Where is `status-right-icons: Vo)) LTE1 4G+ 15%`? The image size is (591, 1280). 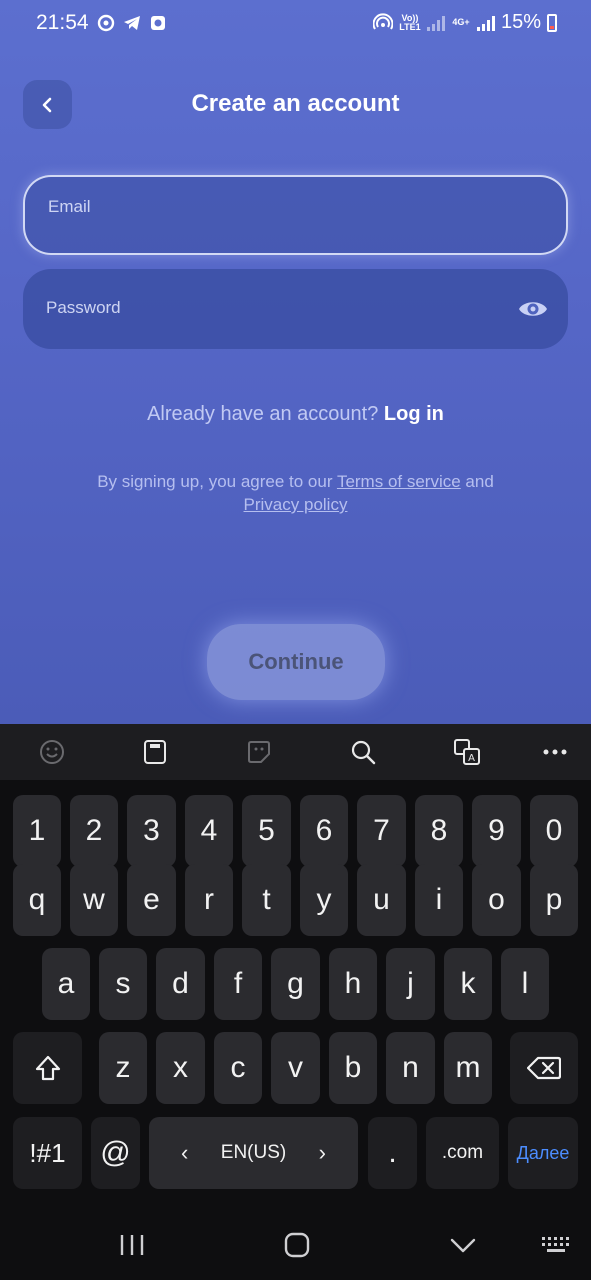
status-right-icons: Vo)) LTE1 4G+ 15% is located at coordinates (464, 22).